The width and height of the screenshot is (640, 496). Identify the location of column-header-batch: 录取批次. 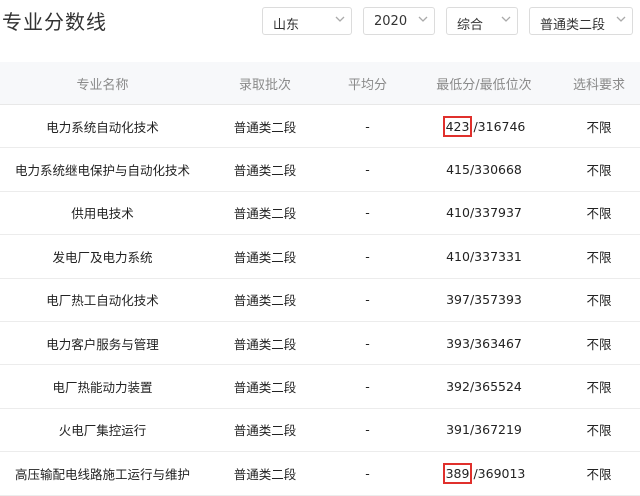
(264, 85).